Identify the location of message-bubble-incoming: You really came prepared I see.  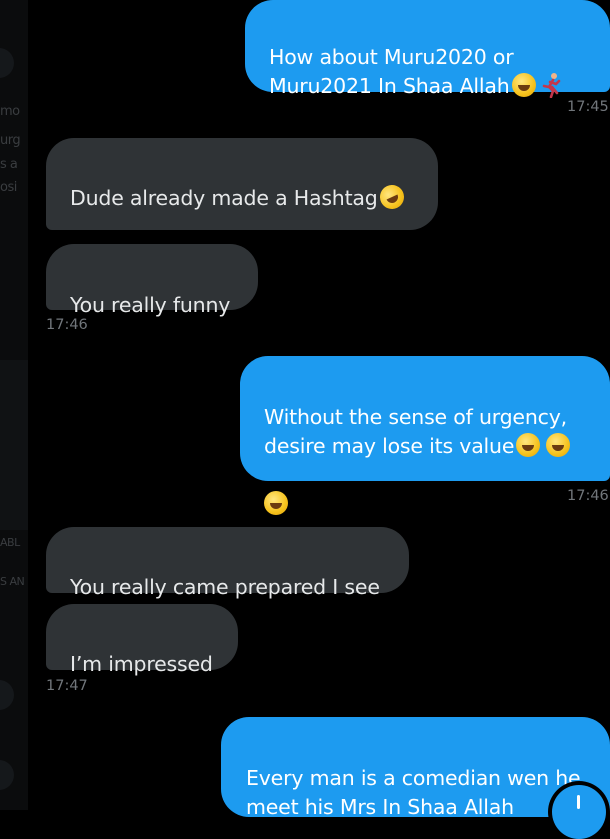
(227, 563).